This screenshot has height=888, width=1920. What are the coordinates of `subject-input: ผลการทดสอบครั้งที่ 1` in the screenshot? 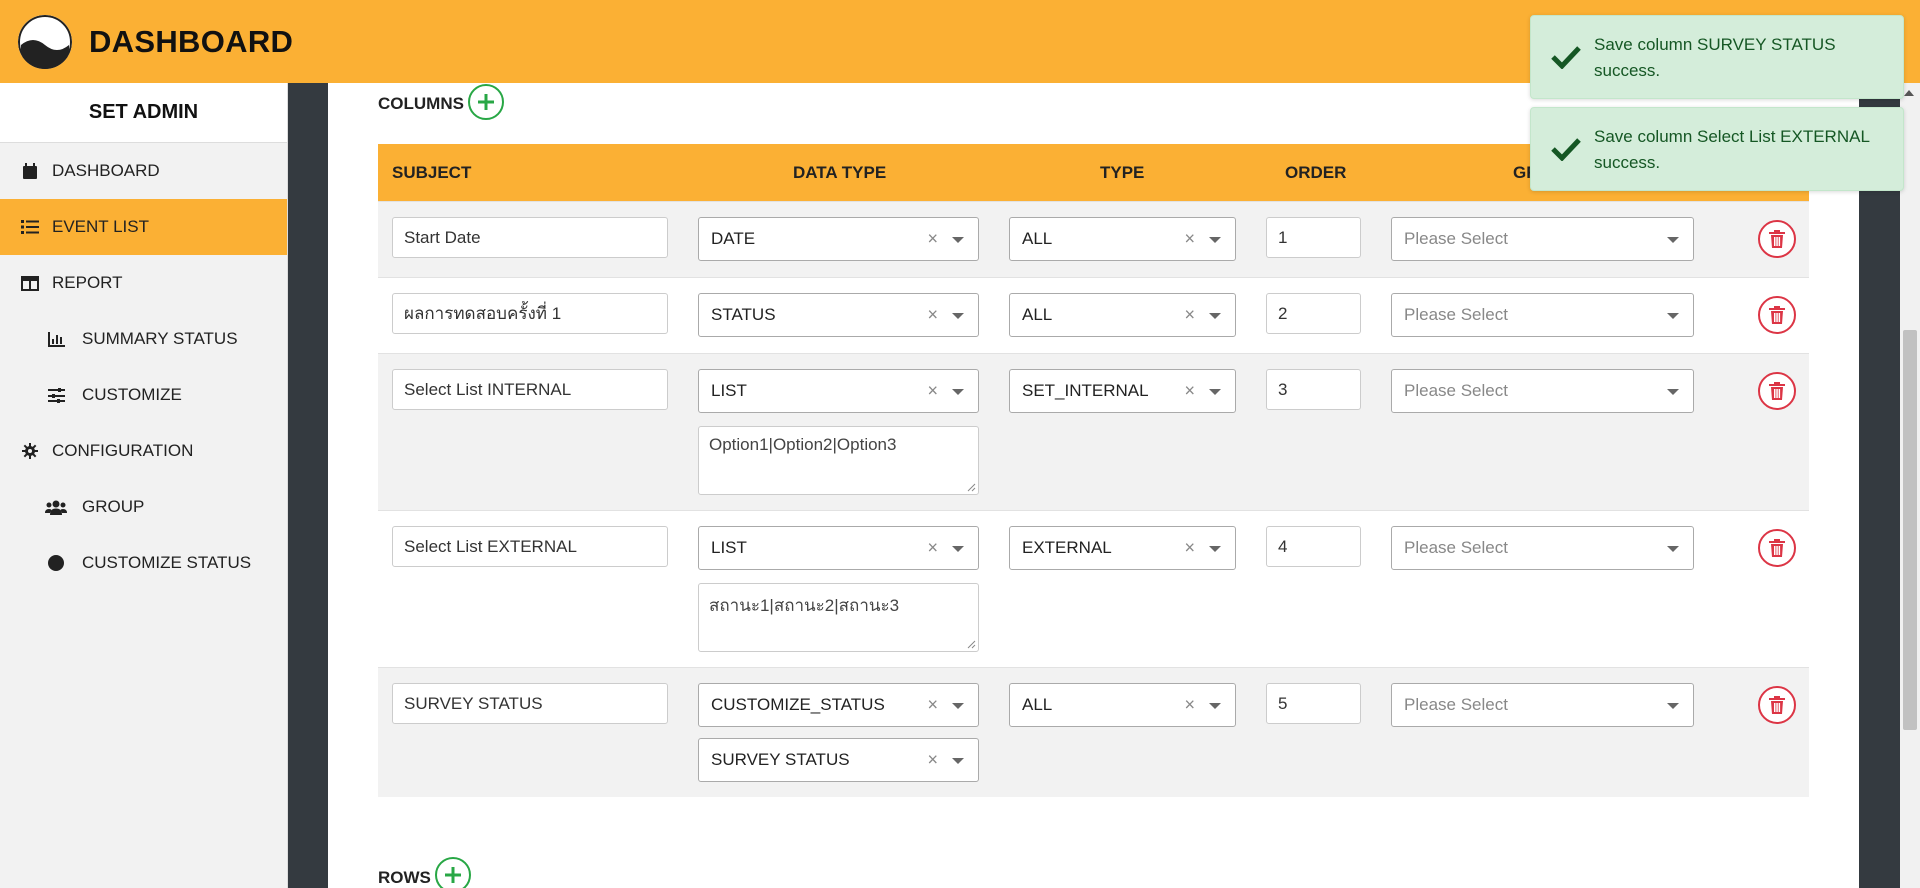 It's located at (530, 313).